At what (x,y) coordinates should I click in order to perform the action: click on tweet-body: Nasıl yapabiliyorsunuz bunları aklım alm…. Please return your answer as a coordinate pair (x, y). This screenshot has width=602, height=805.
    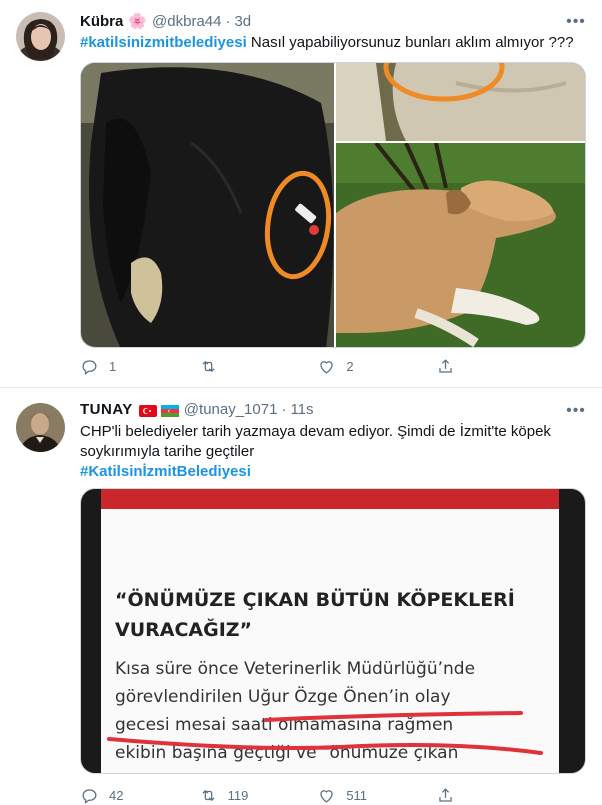
    Looking at the image, I should click on (412, 42).